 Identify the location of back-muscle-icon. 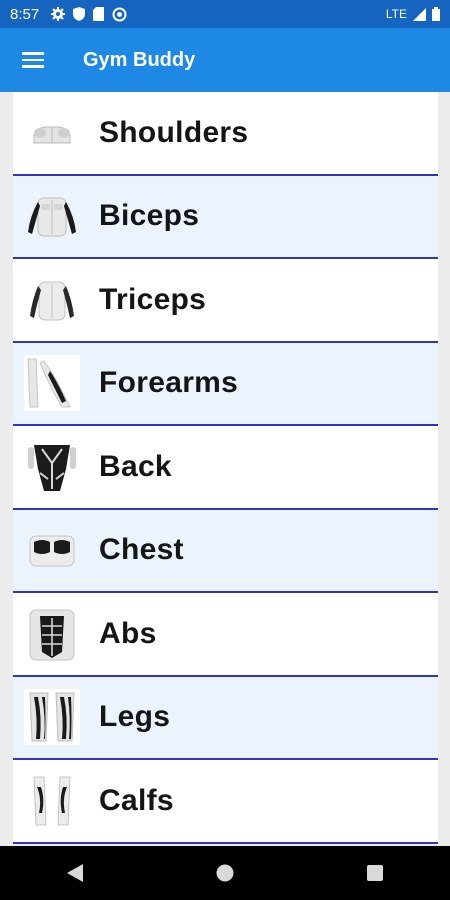
(52, 467).